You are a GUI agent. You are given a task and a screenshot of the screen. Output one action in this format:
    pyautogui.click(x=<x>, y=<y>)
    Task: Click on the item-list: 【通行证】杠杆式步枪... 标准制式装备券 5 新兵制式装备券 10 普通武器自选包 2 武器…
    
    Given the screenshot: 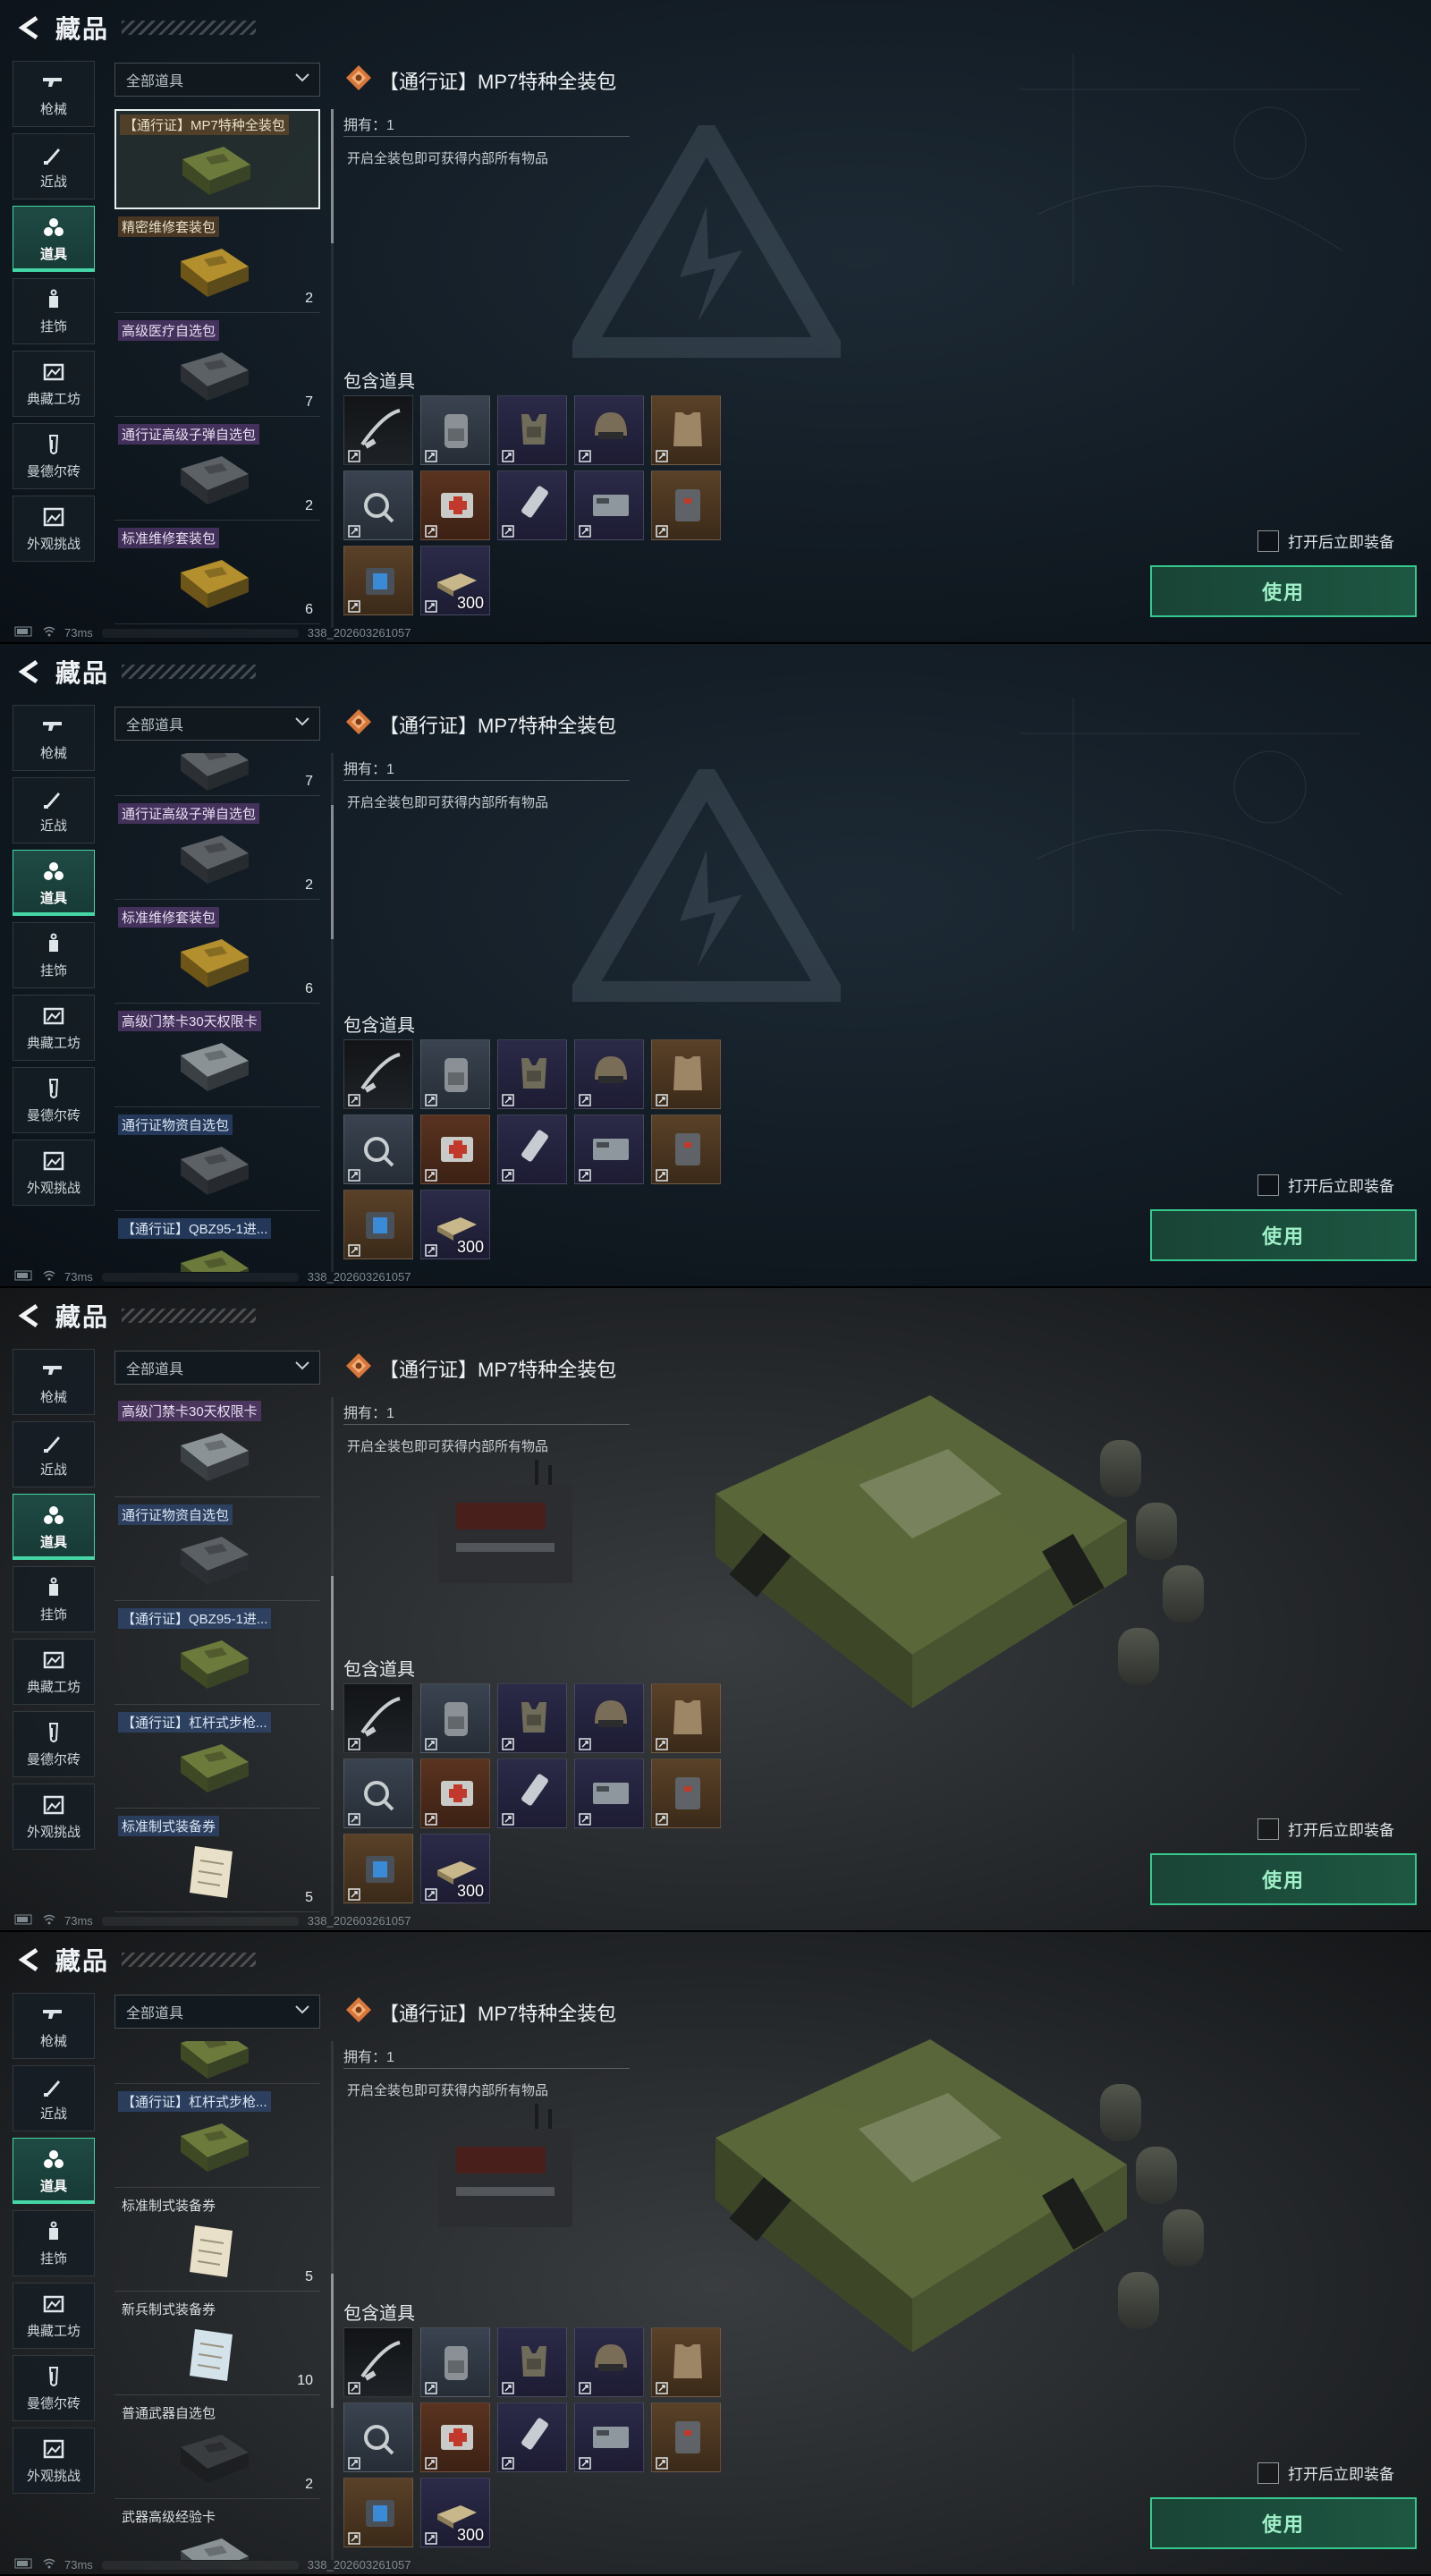 What is the action you would take?
    pyautogui.click(x=218, y=2300)
    